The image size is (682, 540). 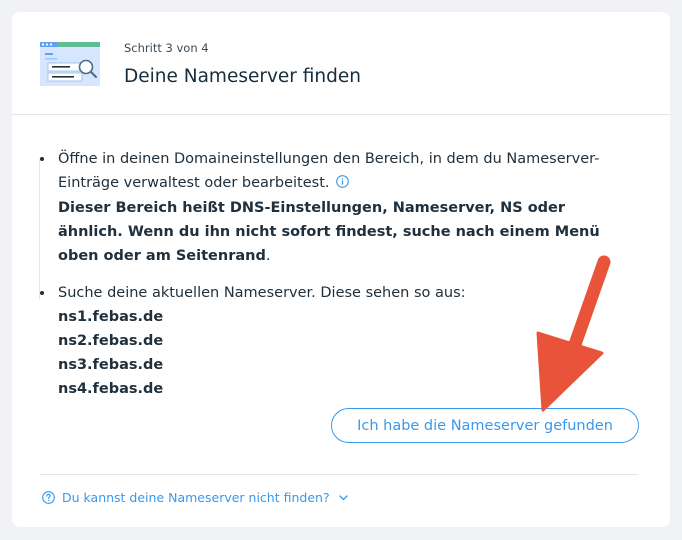 What do you see at coordinates (70, 64) in the screenshot?
I see `browser-search-illustration-icon` at bounding box center [70, 64].